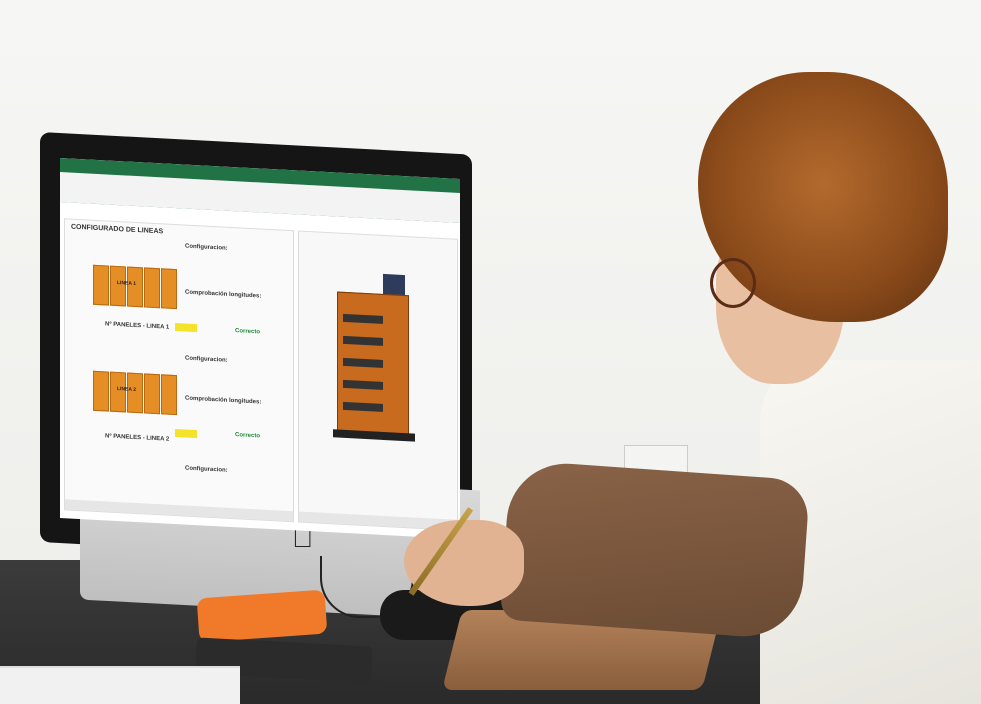 This screenshot has height=704, width=981. What do you see at coordinates (137, 326) in the screenshot?
I see `paneles-linea-1: Nº PANELES - LINEA 1` at bounding box center [137, 326].